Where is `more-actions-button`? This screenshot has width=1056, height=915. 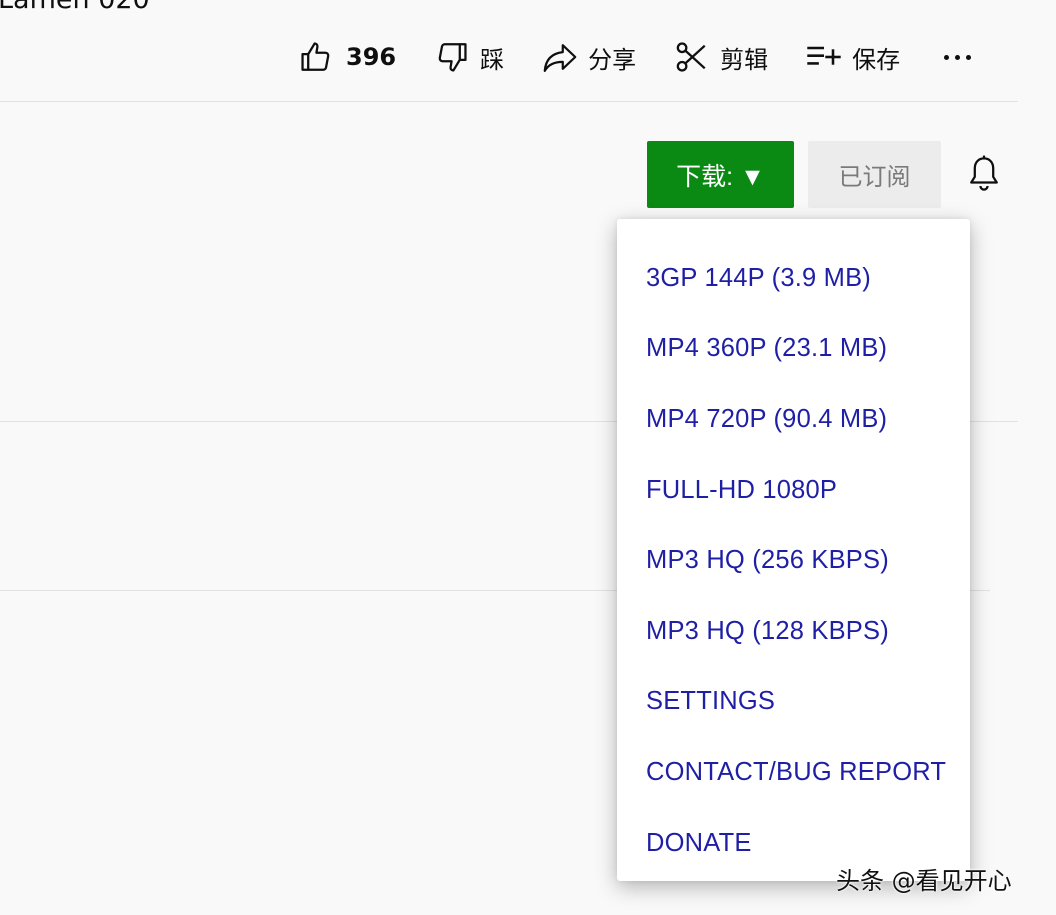
more-actions-button is located at coordinates (958, 57).